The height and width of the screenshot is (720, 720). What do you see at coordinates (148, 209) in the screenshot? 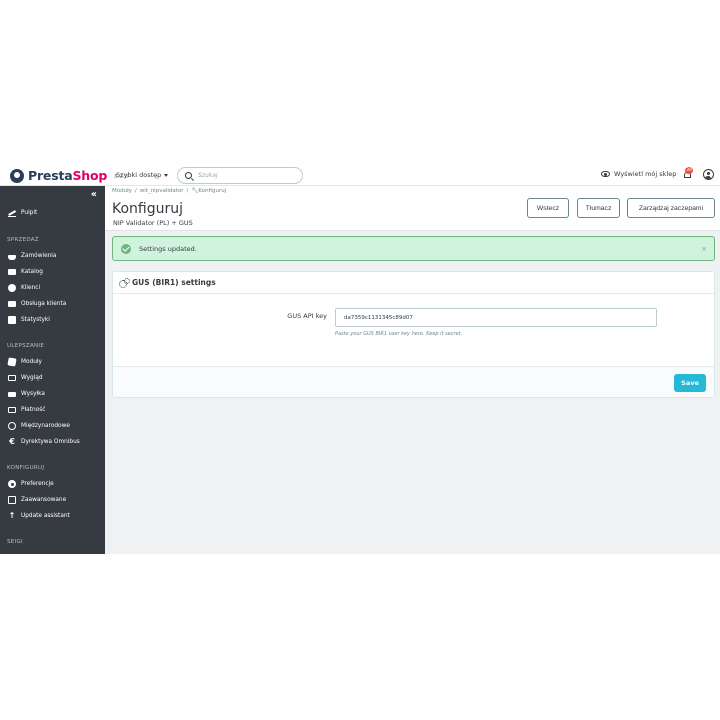
I see `page-title: Konfiguruj` at bounding box center [148, 209].